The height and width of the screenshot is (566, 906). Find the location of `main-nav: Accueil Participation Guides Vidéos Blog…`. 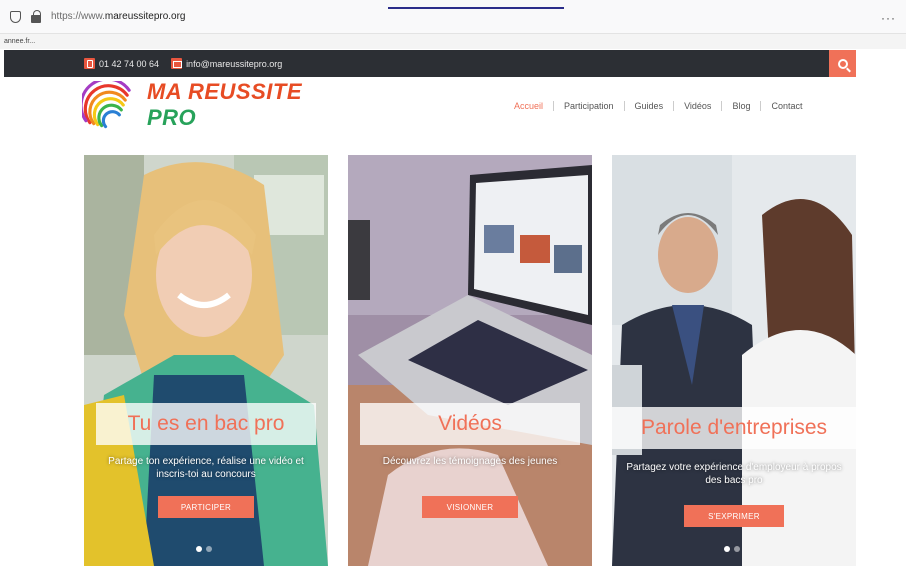

main-nav: Accueil Participation Guides Vidéos Blog… is located at coordinates (658, 106).